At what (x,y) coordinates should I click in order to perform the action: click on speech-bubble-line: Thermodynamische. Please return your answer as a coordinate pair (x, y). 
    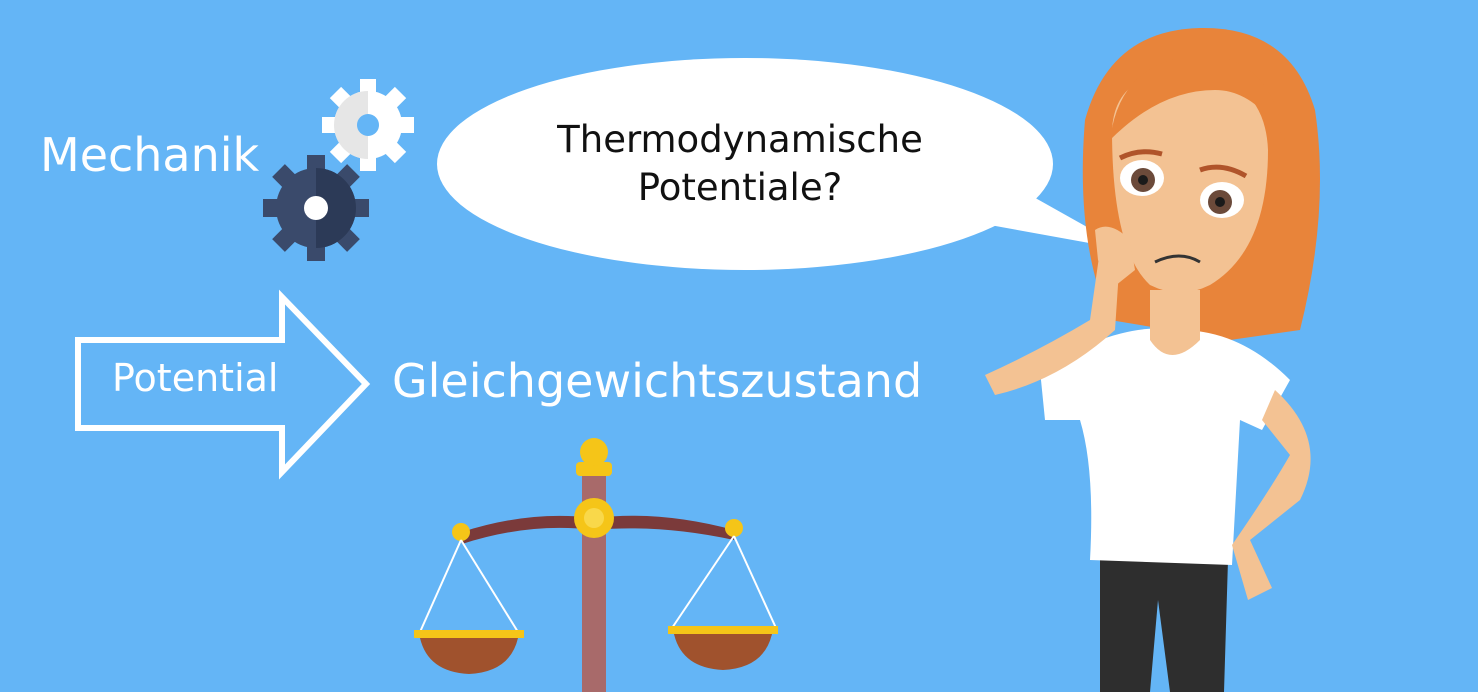
    Looking at the image, I should click on (740, 139).